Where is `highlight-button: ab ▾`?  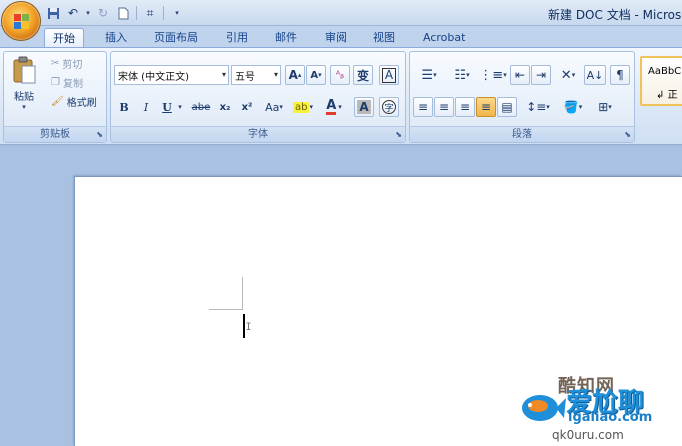 highlight-button: ab ▾ is located at coordinates (303, 107).